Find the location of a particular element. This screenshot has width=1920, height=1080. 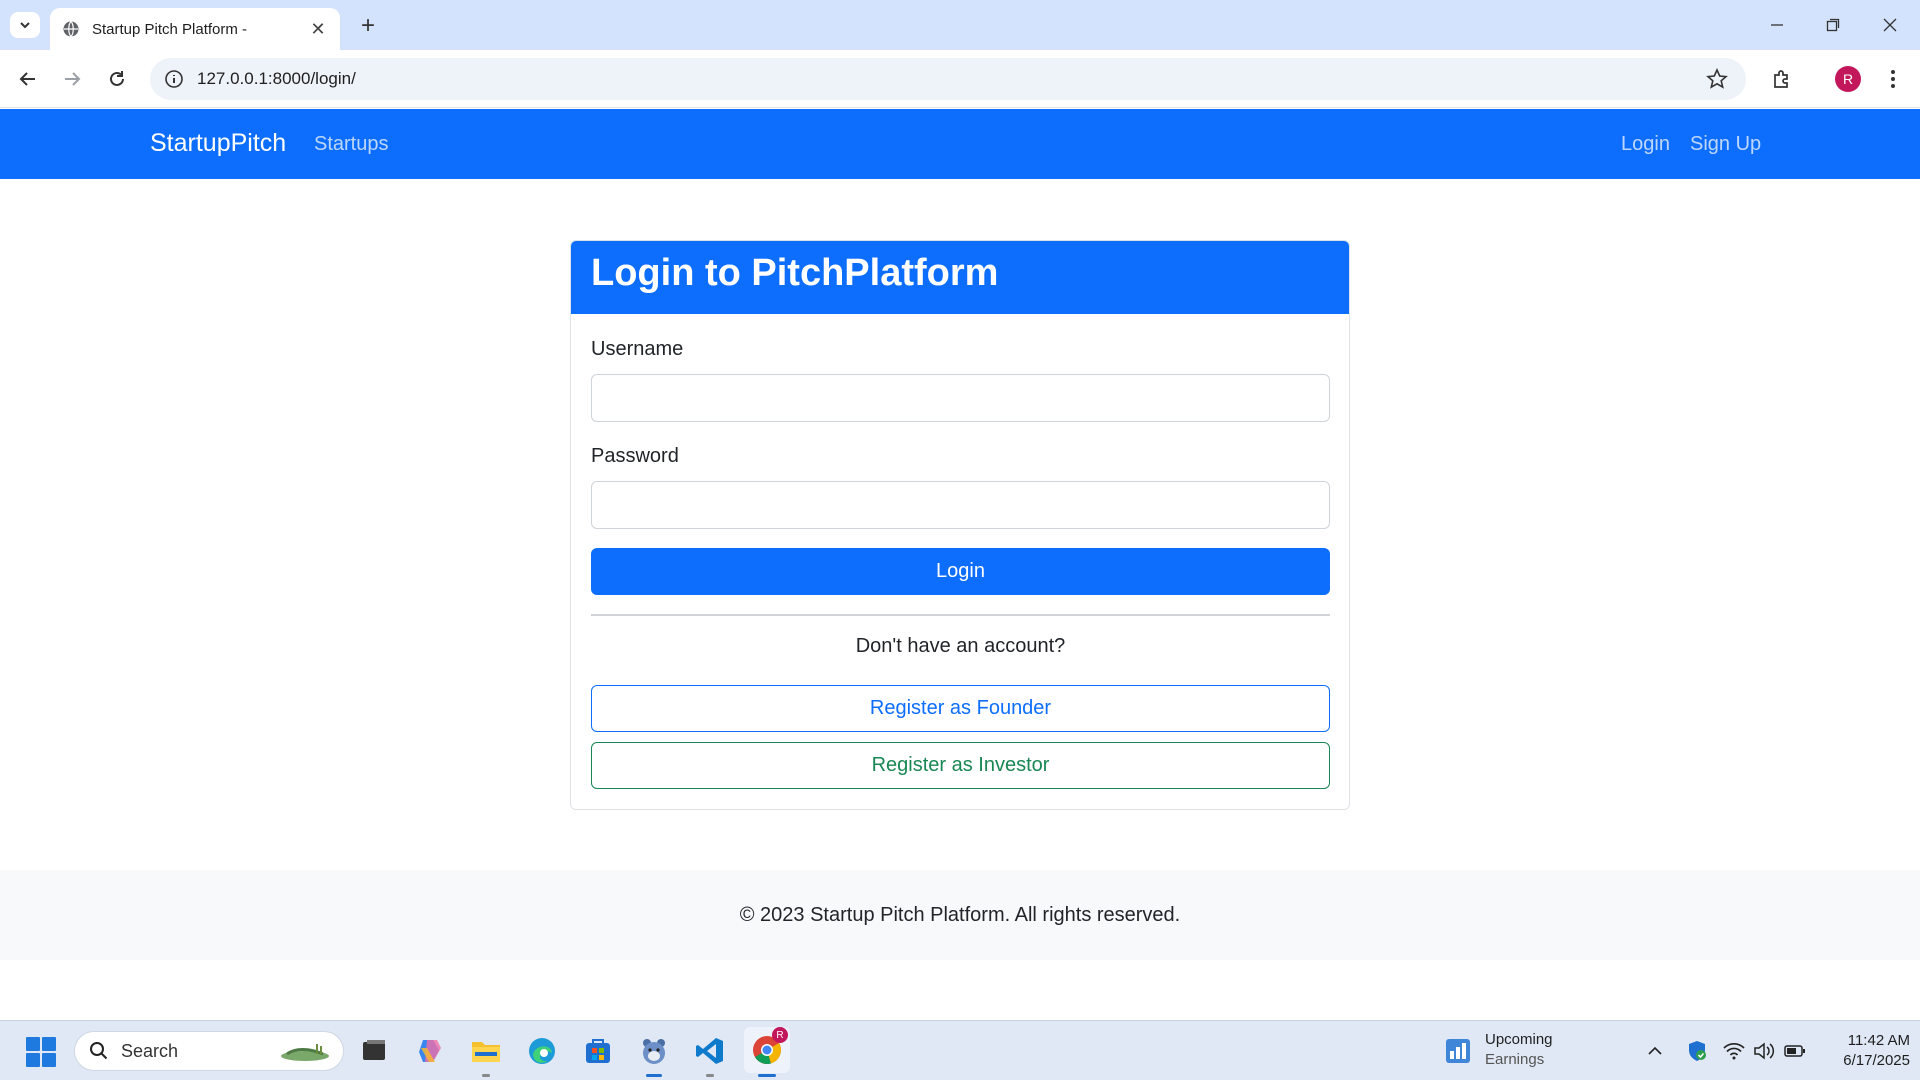

username-label: Username is located at coordinates (637, 349).